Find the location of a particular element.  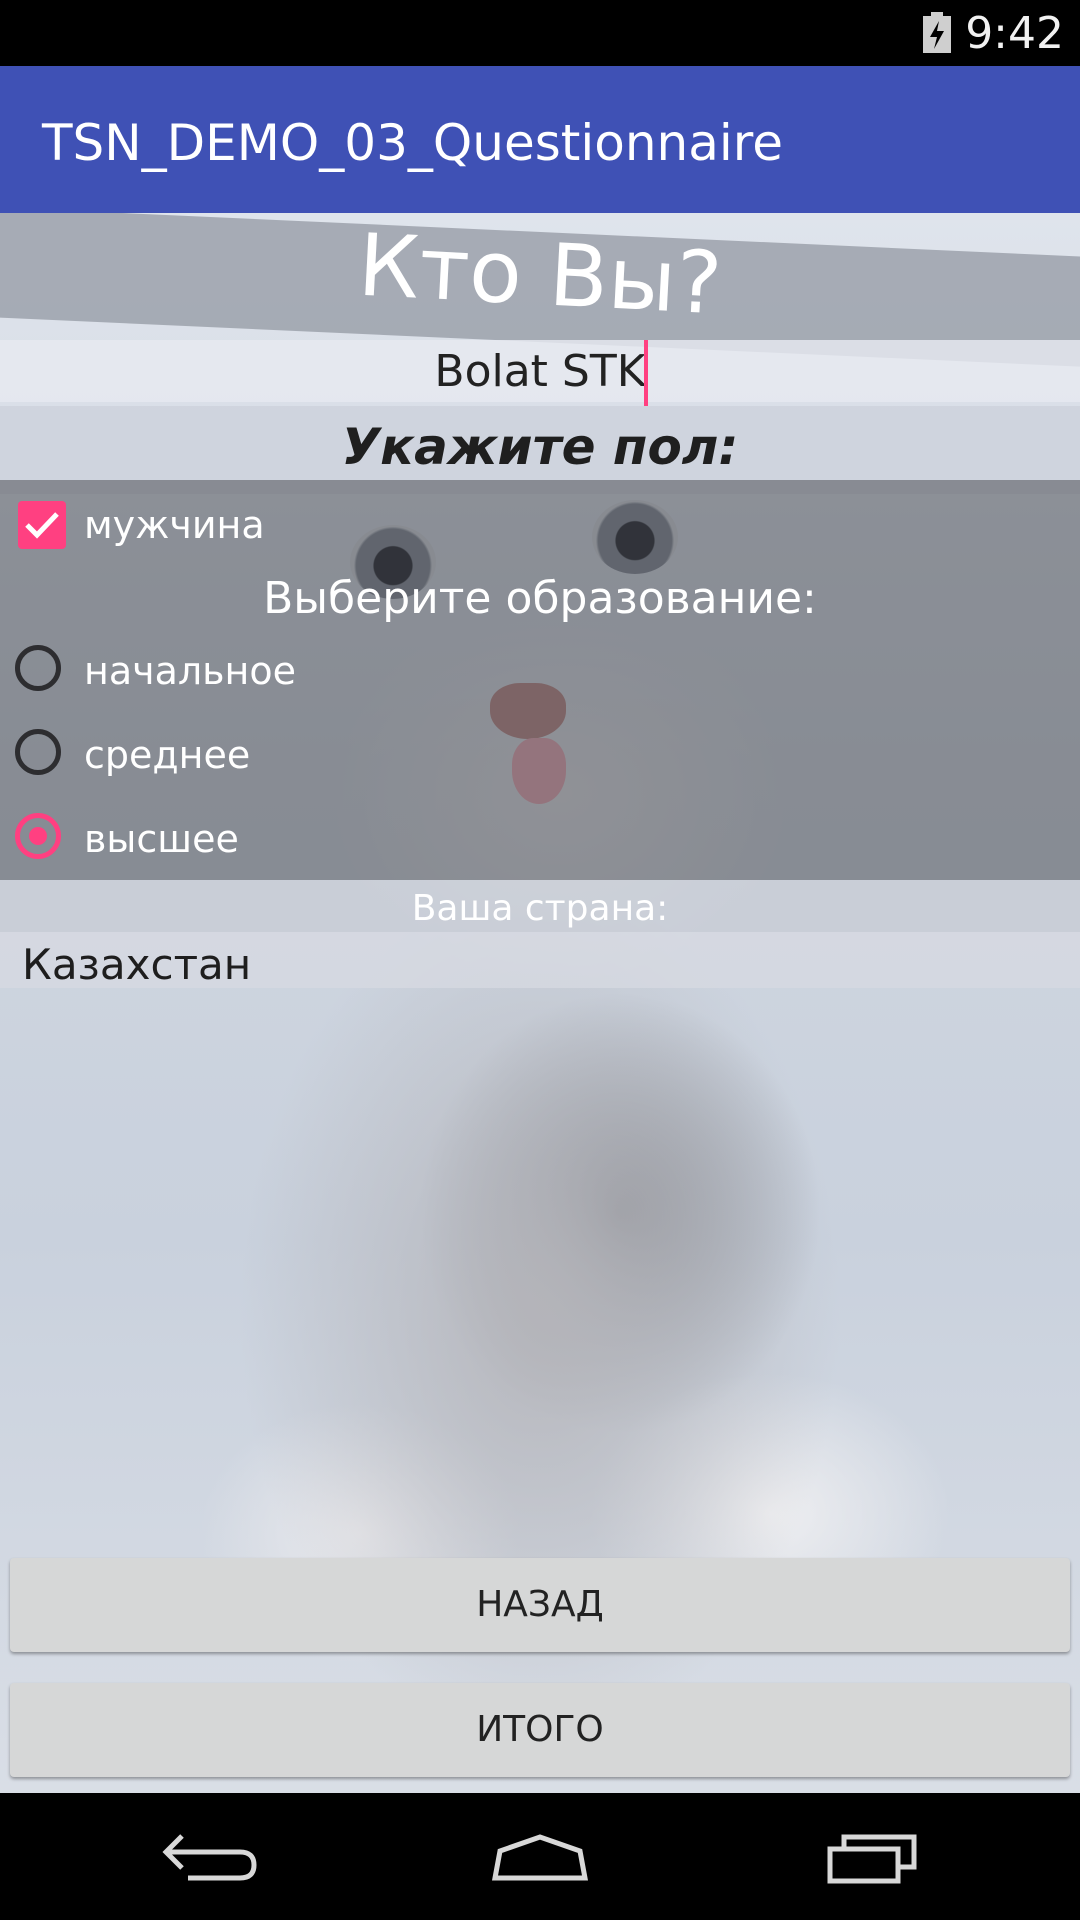

name-field is located at coordinates (540, 371).